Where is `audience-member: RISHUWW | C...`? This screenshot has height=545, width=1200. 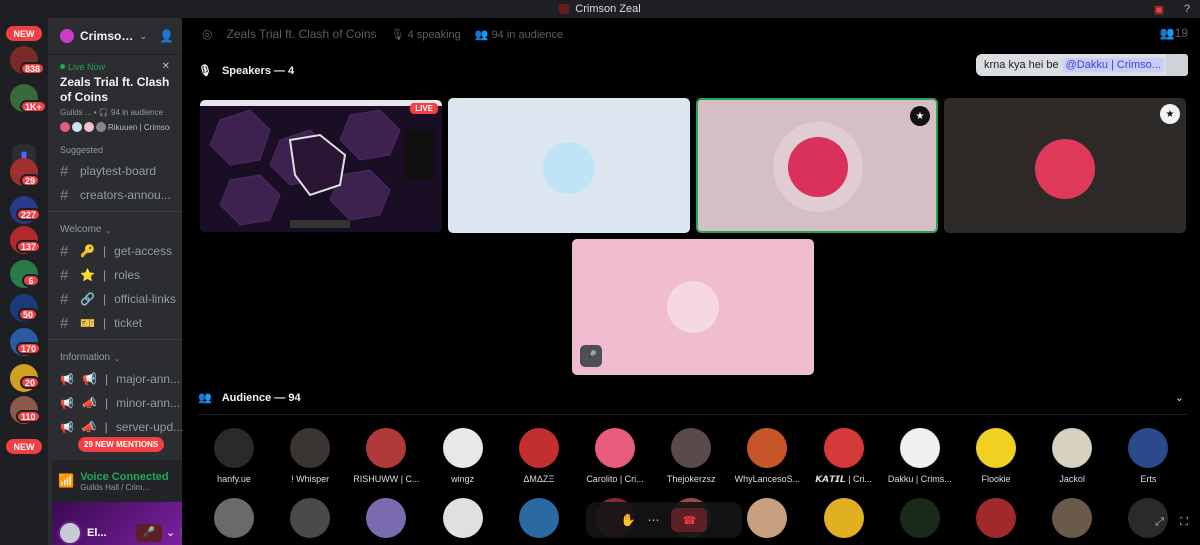
audience-member: RISHUWW | C... is located at coordinates (386, 456).